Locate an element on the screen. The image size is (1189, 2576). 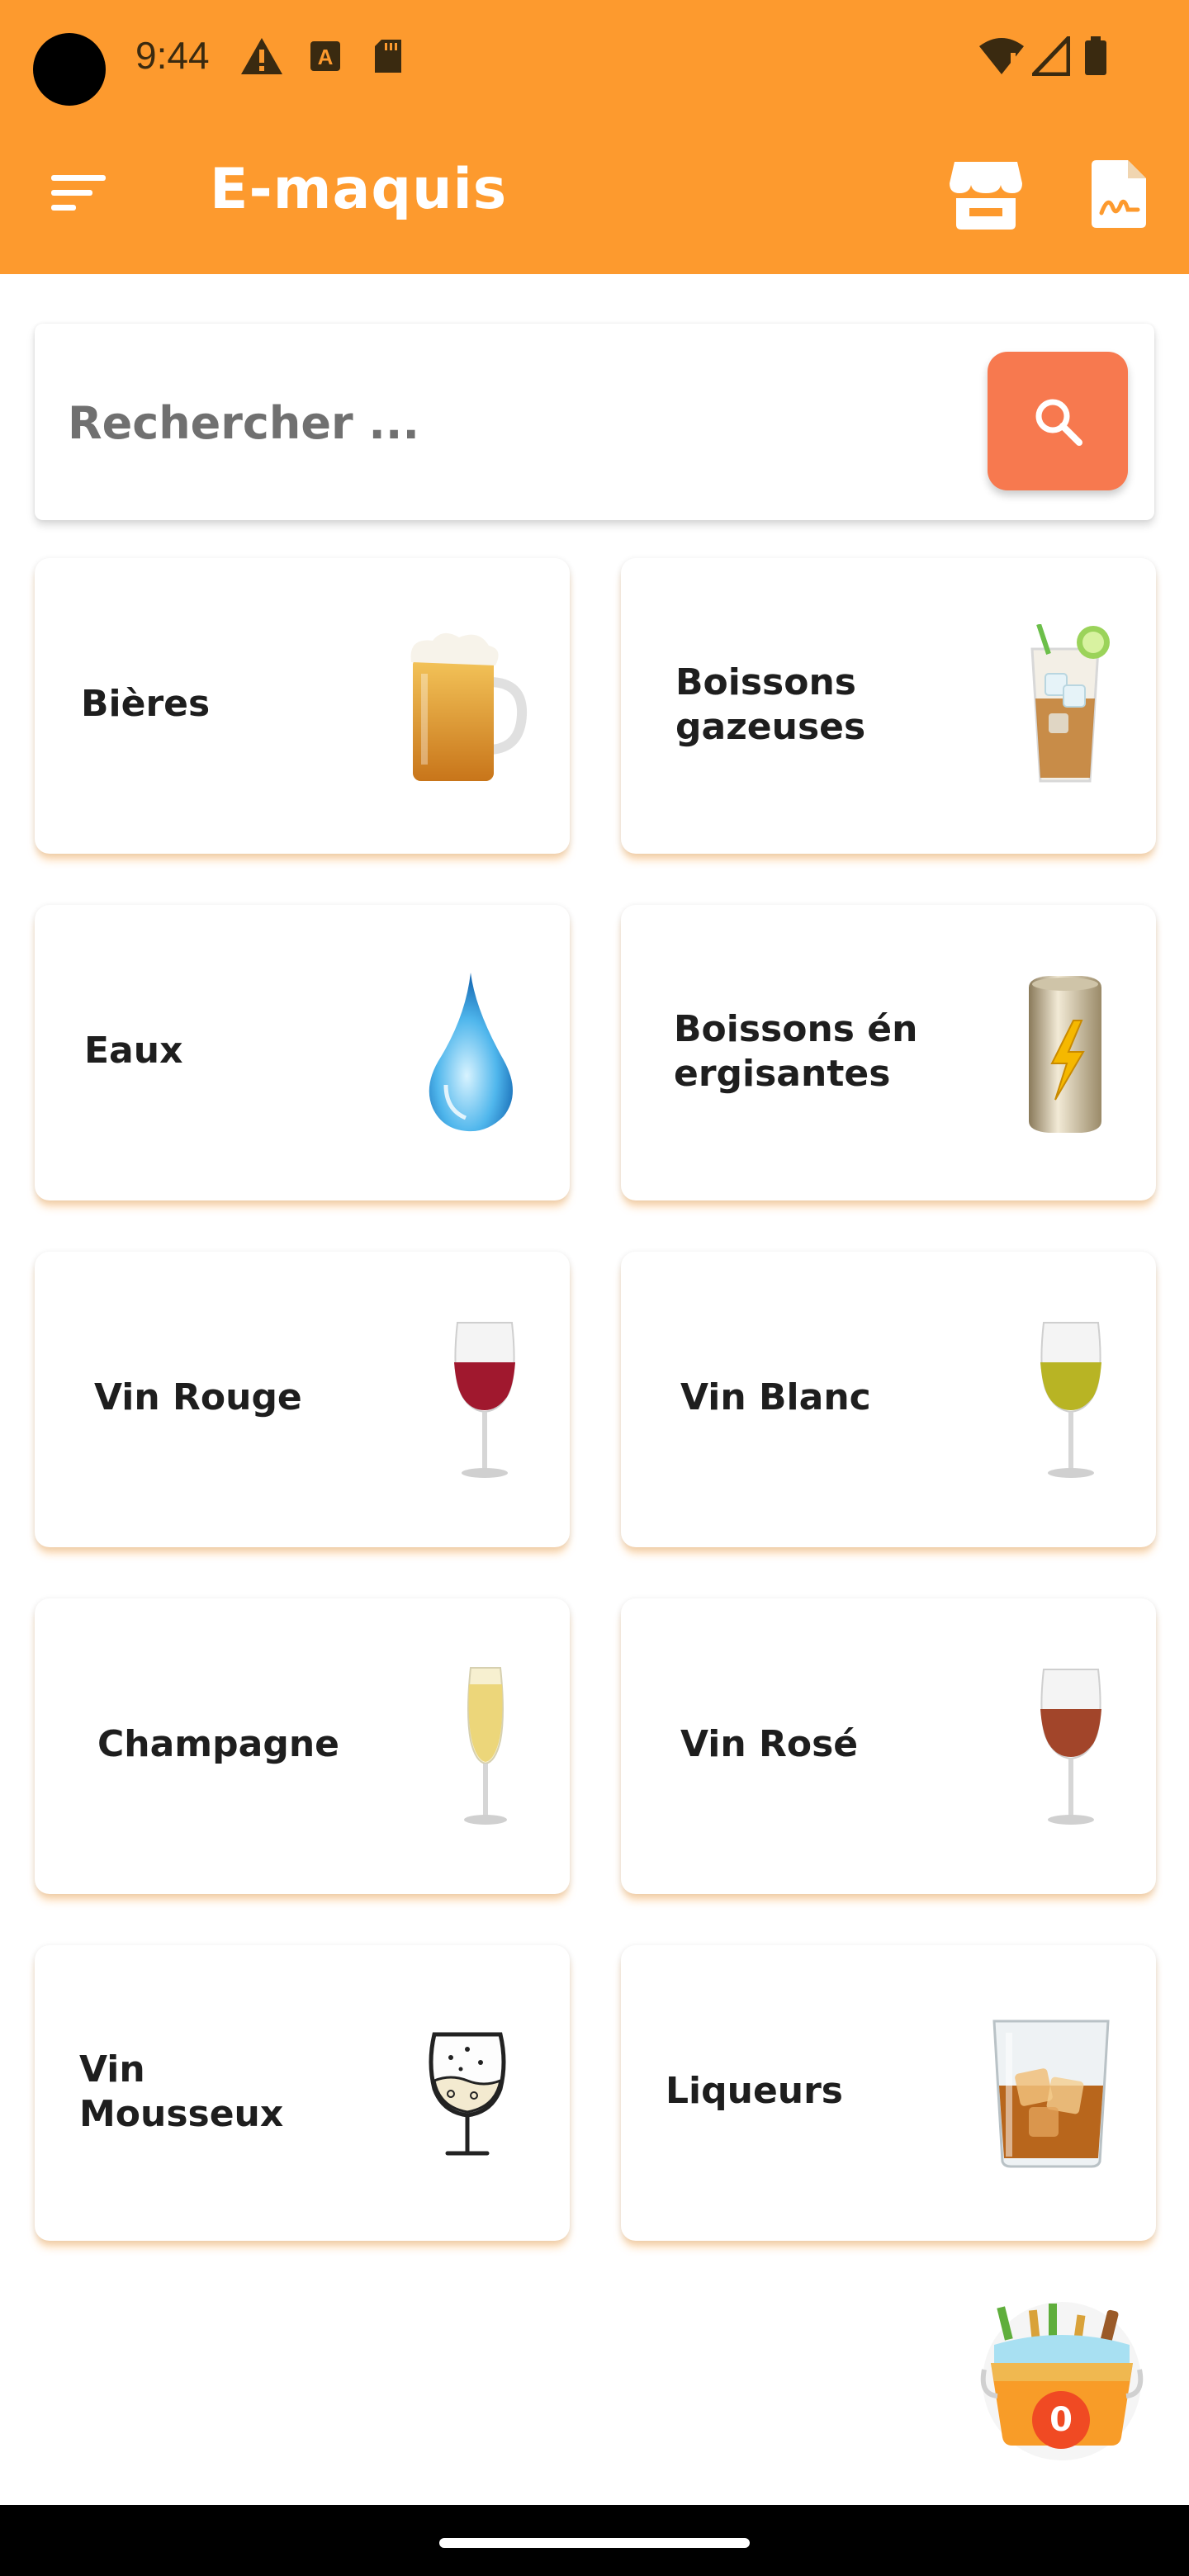
whiskey-glass-icon is located at coordinates (1051, 2094).